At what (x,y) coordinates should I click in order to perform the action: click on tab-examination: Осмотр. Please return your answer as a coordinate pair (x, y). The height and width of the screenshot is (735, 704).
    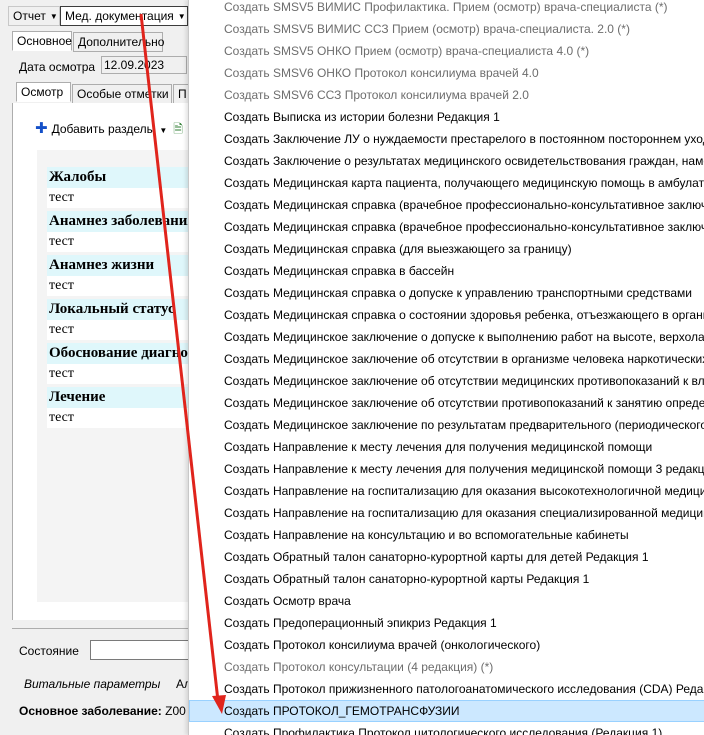
    Looking at the image, I should click on (43, 92).